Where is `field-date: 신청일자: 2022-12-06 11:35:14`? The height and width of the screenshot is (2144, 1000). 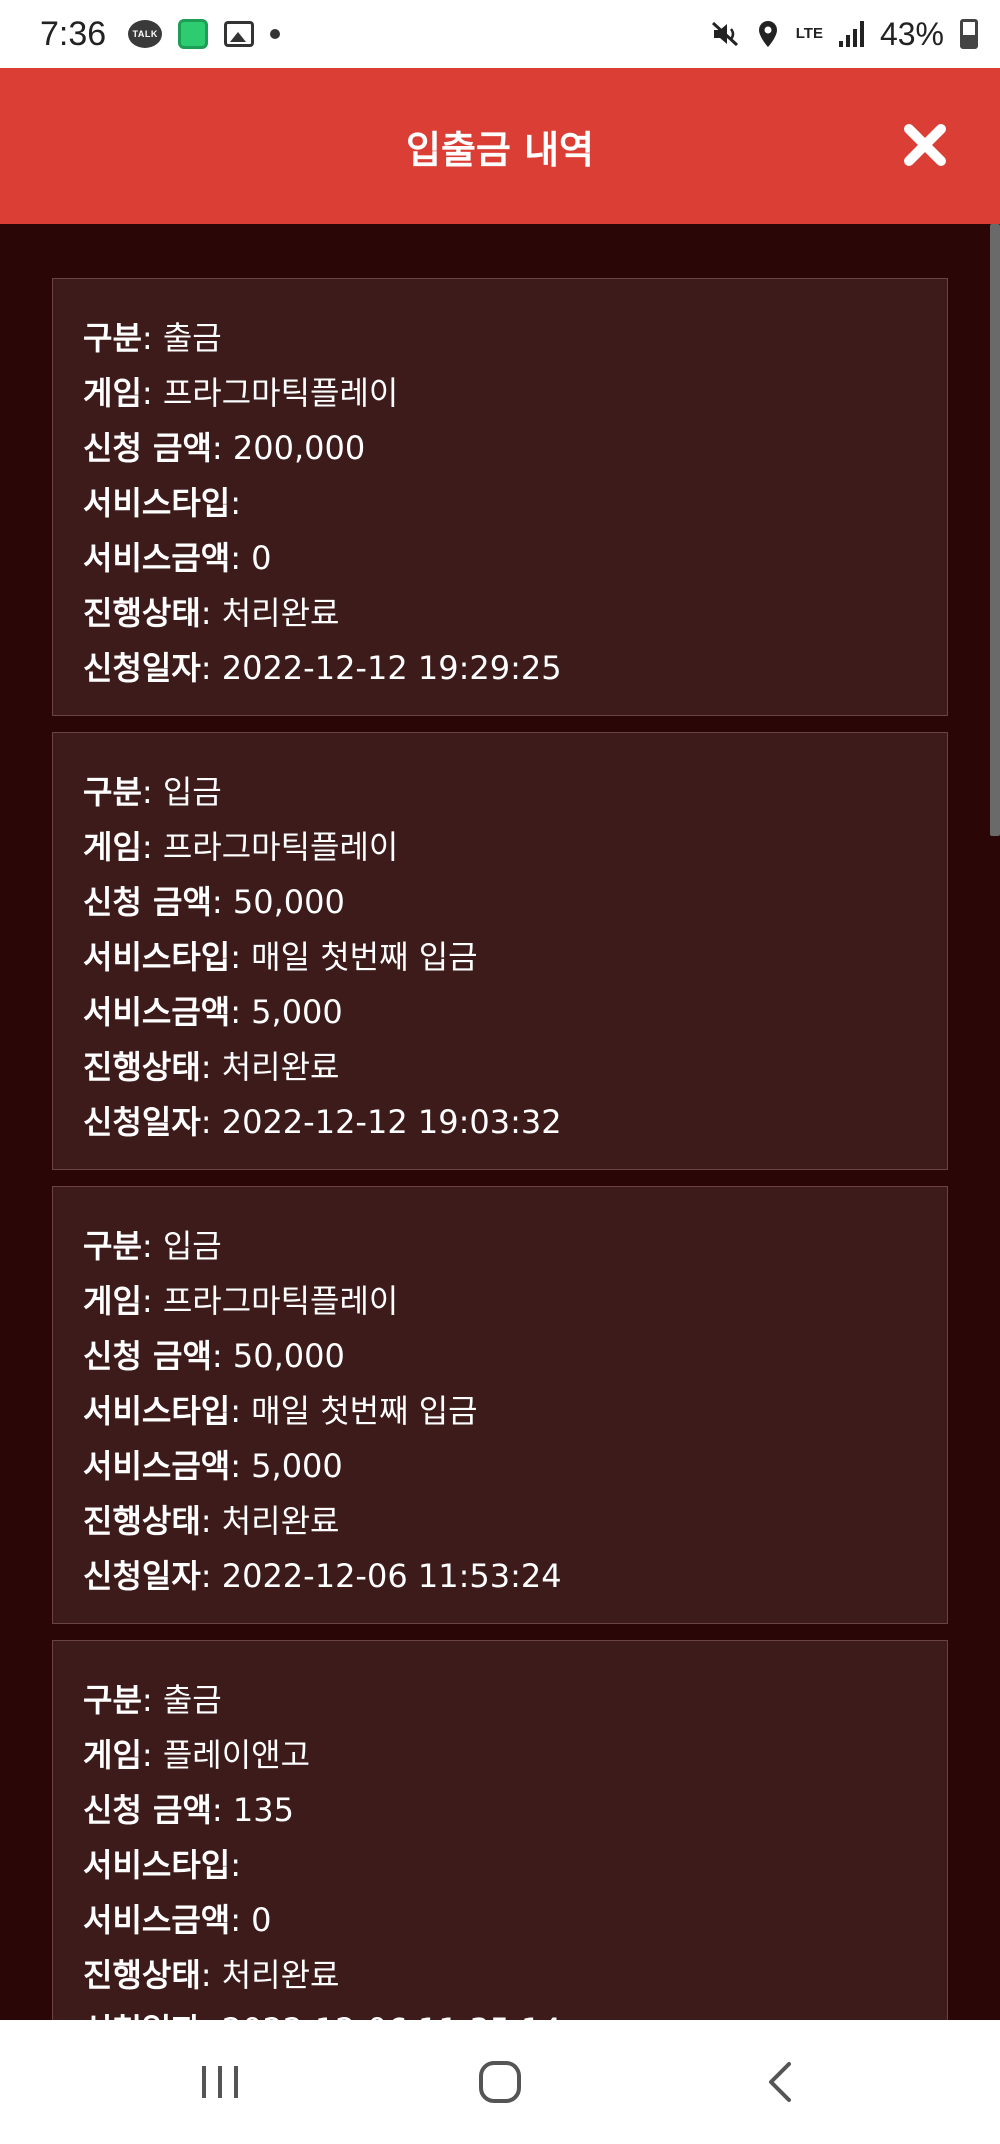
field-date: 신청일자: 2022-12-06 11:35:14 is located at coordinates (500, 2011).